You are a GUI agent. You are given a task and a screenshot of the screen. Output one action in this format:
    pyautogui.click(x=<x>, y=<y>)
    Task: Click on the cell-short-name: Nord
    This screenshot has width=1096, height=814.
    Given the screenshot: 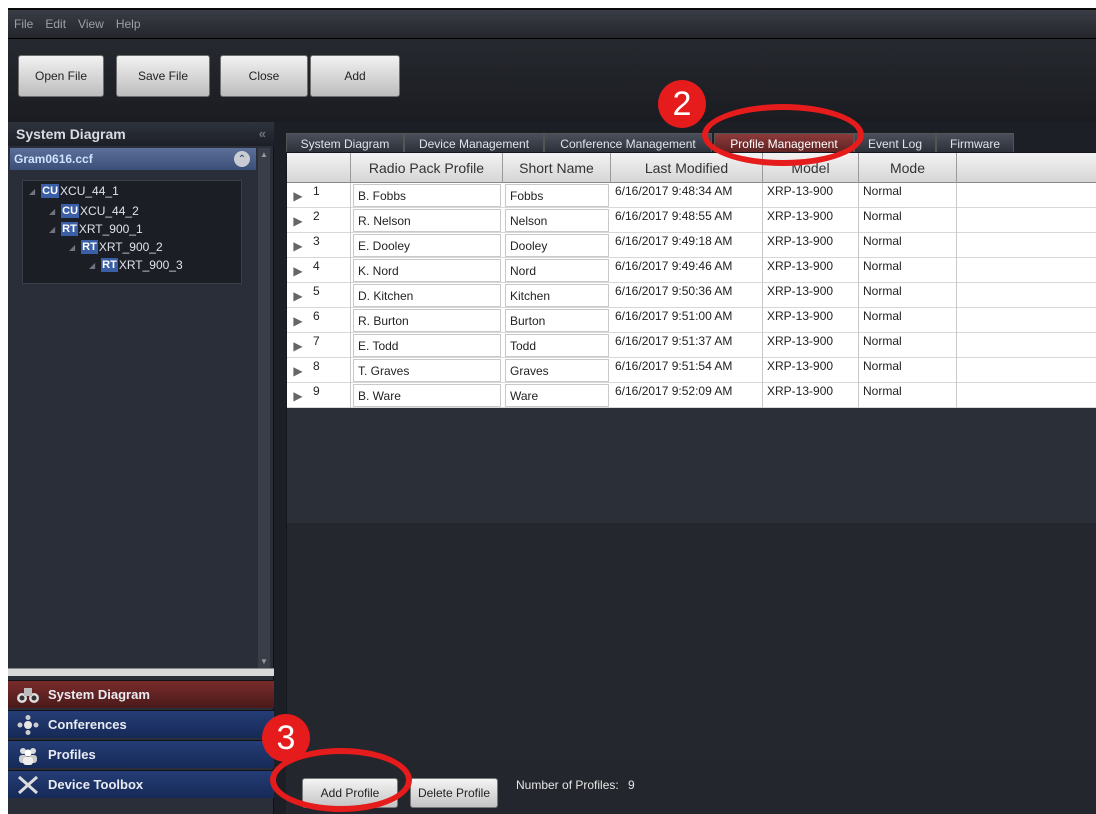 What is the action you would take?
    pyautogui.click(x=557, y=270)
    